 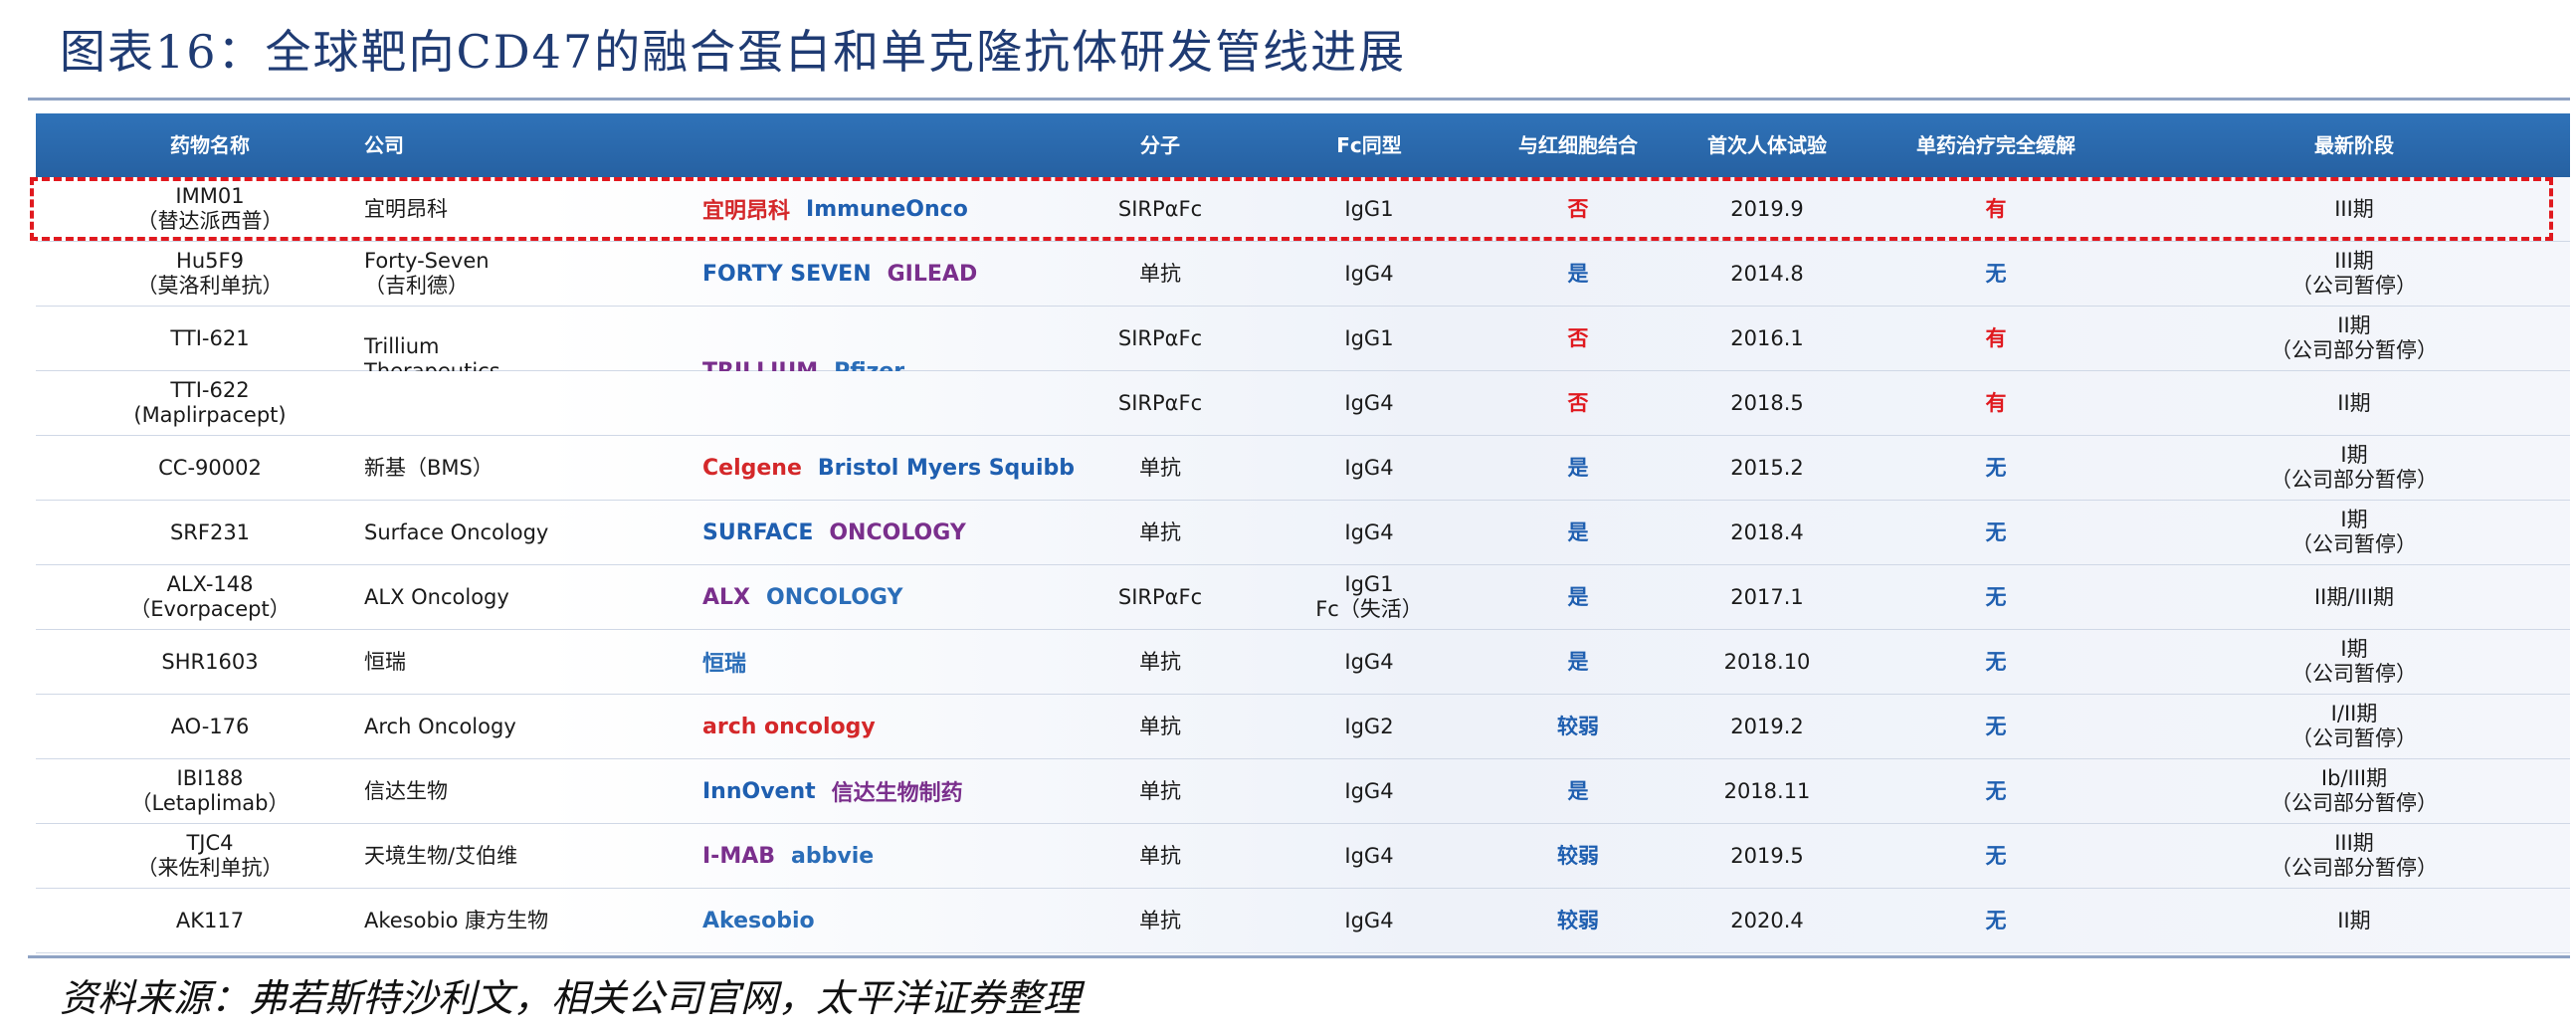 I want to click on drug-name-cell: SRF231, so click(x=210, y=532).